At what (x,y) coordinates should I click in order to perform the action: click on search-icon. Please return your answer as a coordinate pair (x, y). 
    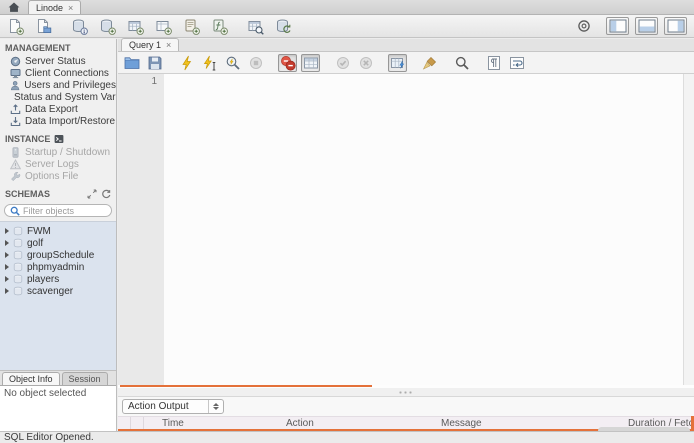
    Looking at the image, I should click on (462, 63).